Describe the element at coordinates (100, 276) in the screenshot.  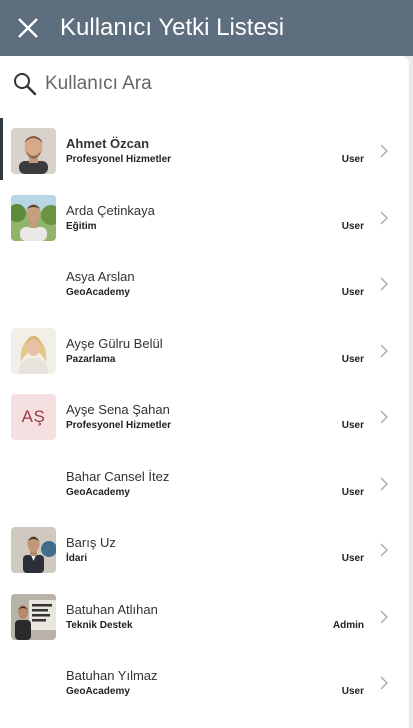
I see `user-name: Asya Arslan` at that location.